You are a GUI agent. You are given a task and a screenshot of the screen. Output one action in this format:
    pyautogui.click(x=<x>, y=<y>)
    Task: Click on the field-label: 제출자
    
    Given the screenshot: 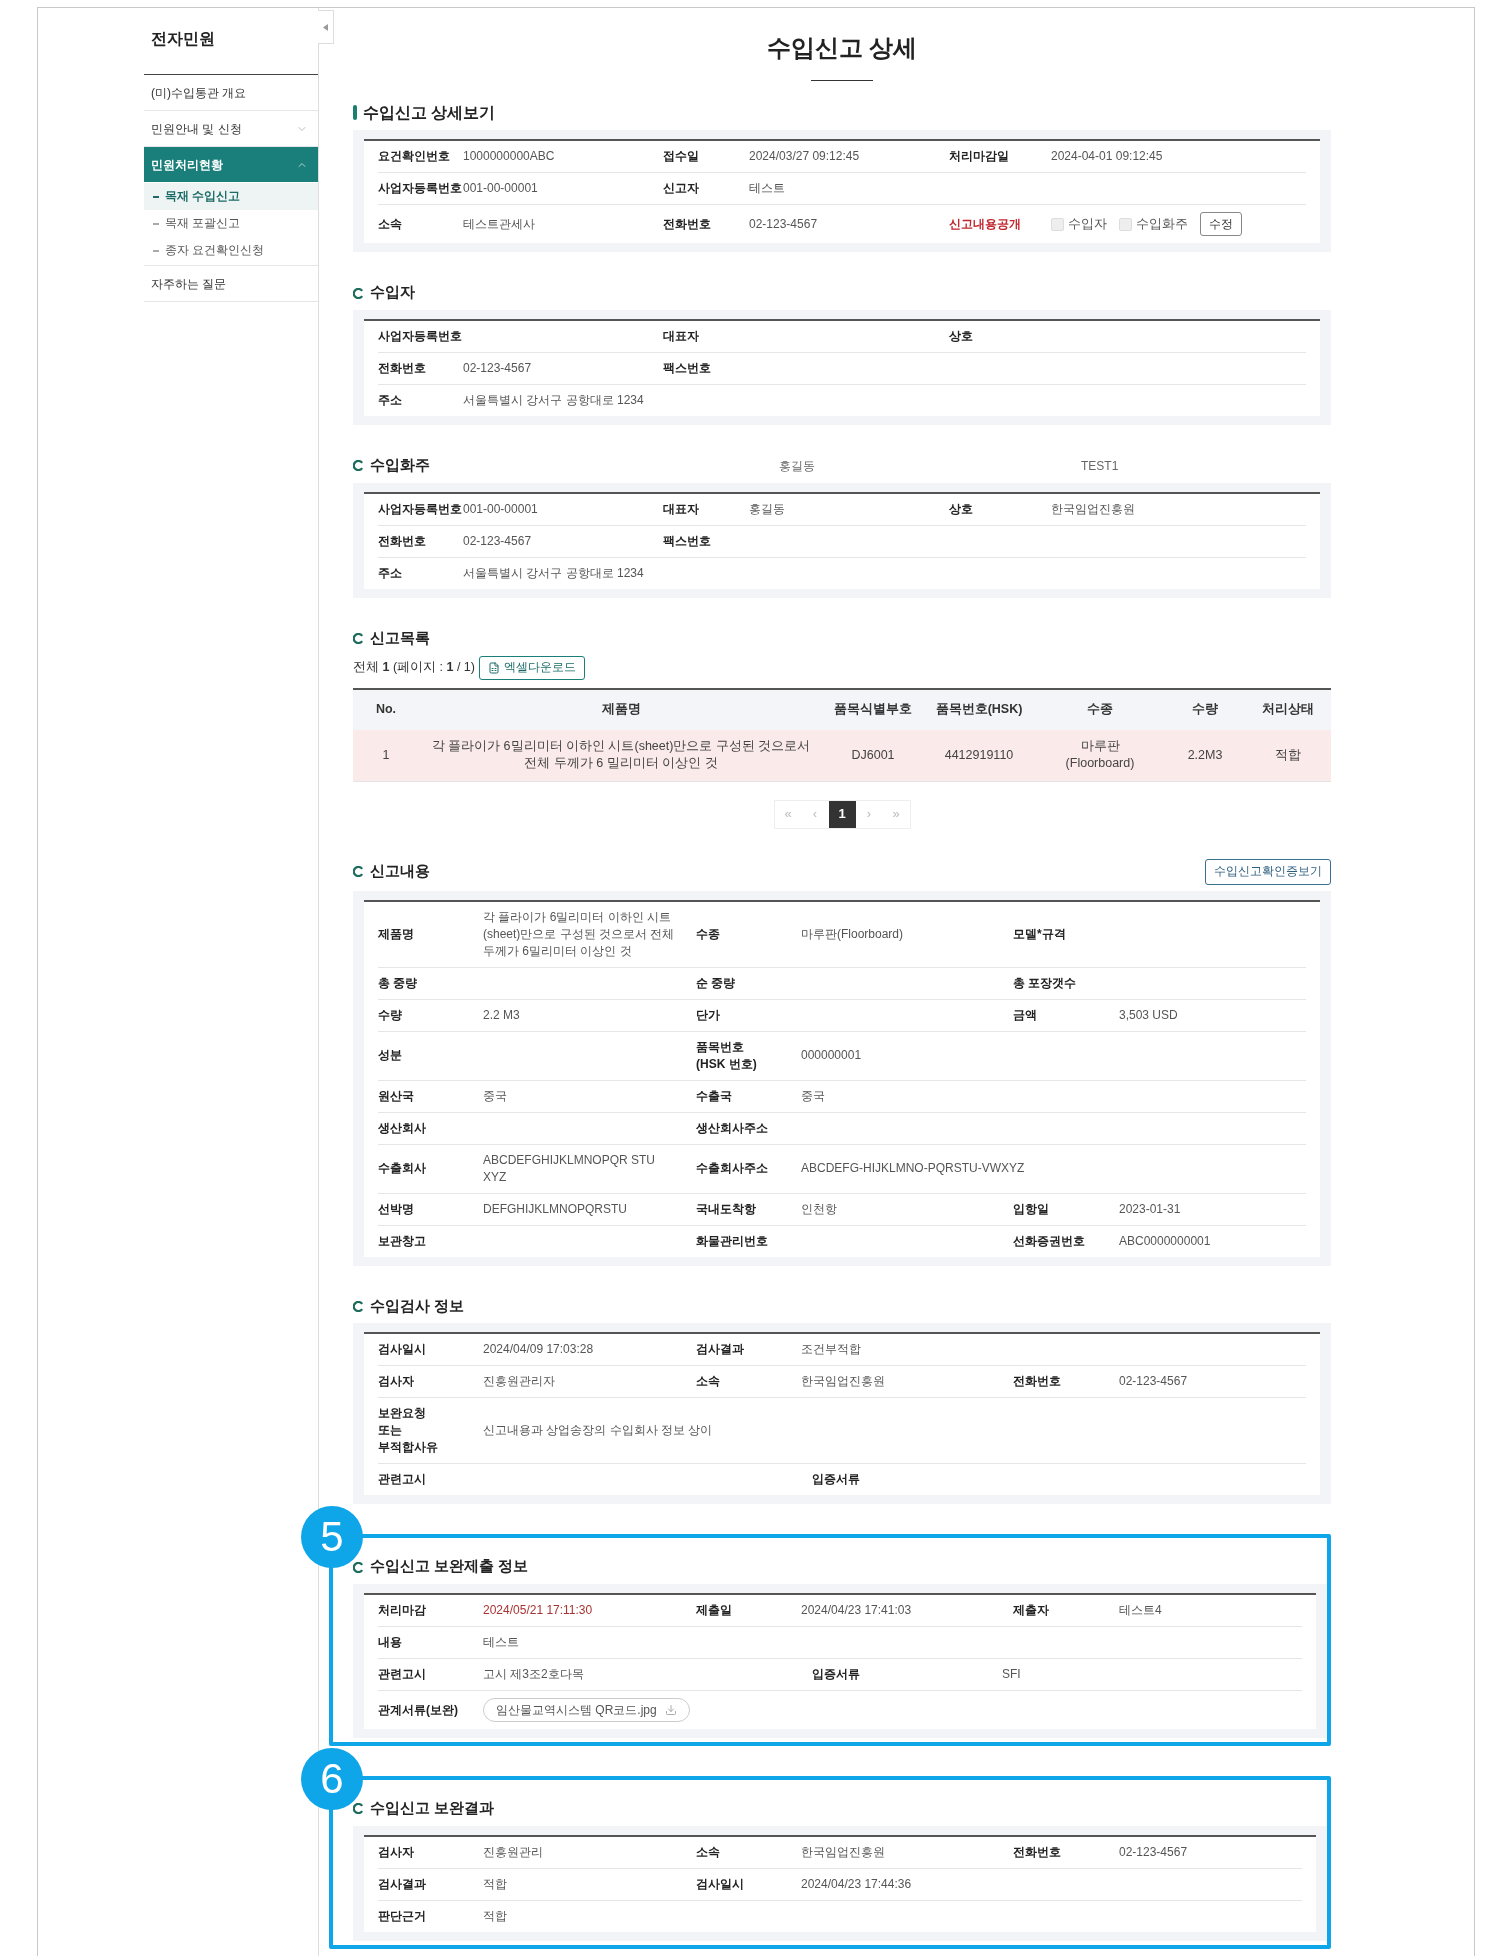 What is the action you would take?
    pyautogui.click(x=1031, y=1610)
    